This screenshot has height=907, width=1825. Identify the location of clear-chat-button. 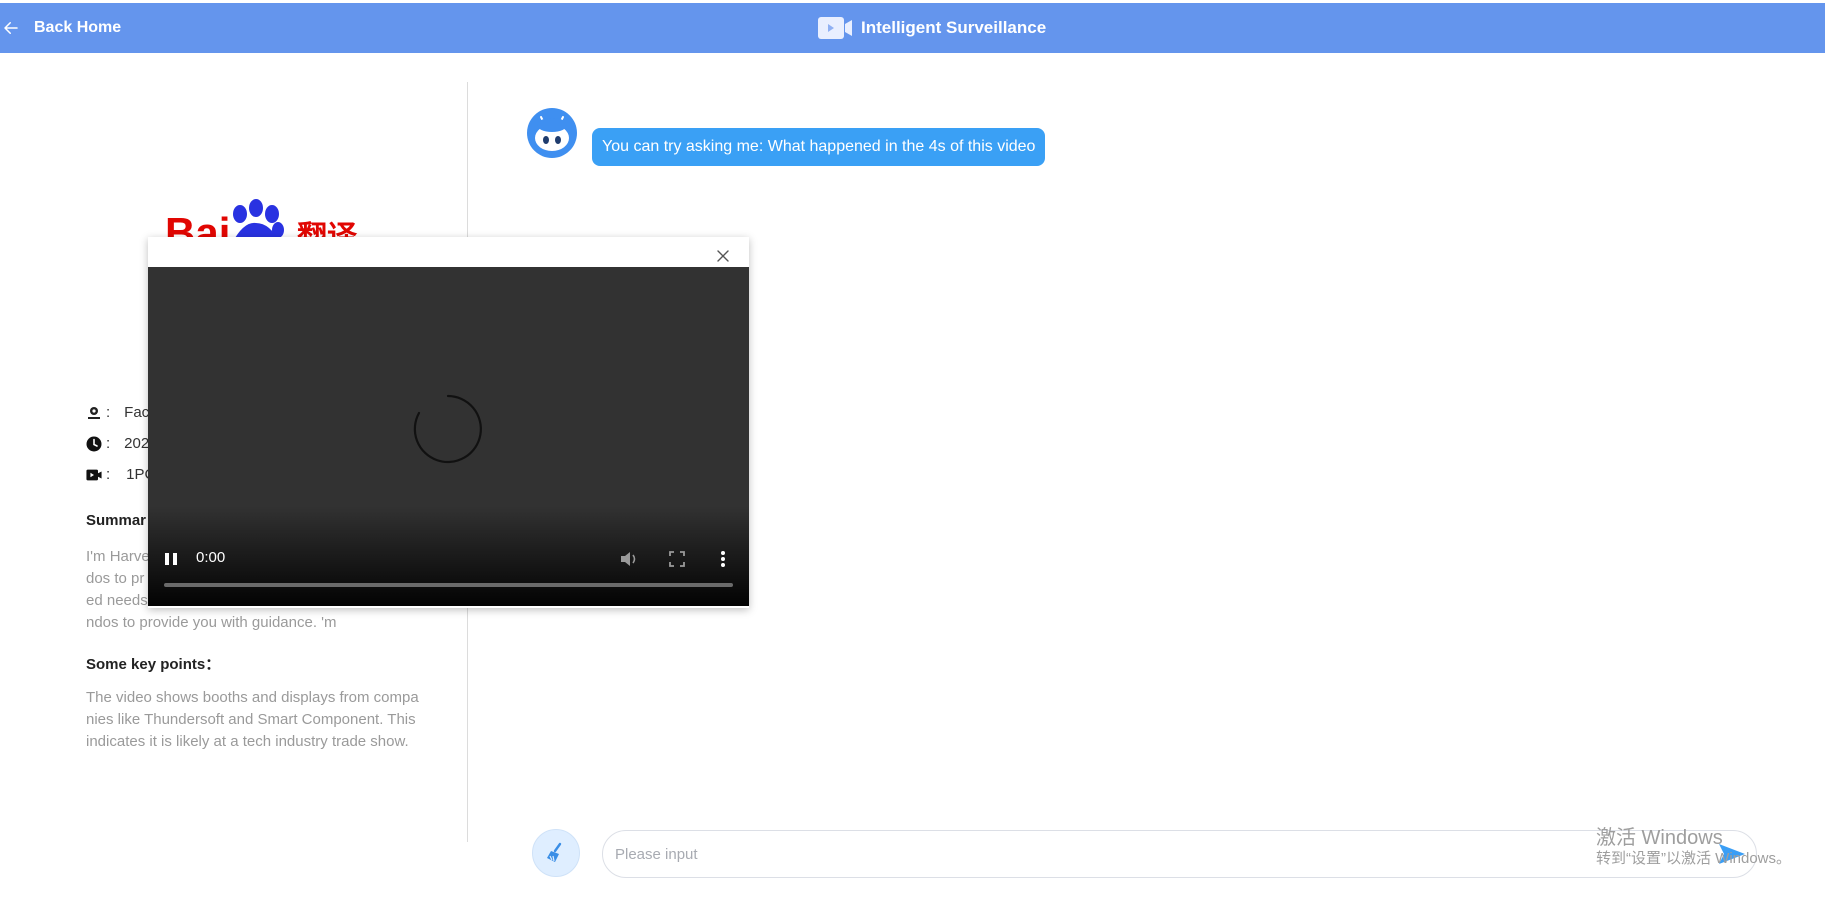
(556, 853).